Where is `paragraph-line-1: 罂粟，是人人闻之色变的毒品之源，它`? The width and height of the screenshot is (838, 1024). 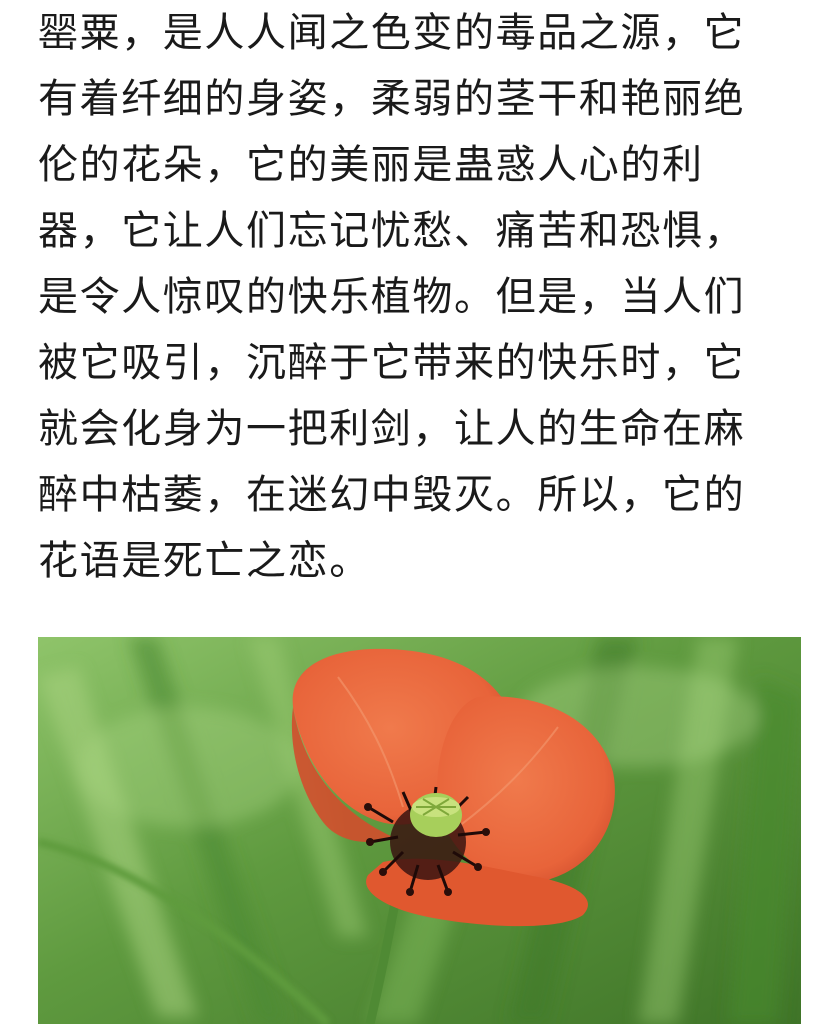
paragraph-line-1: 罂粟，是人人闻之色变的毒品之源，它 is located at coordinates (392, 33).